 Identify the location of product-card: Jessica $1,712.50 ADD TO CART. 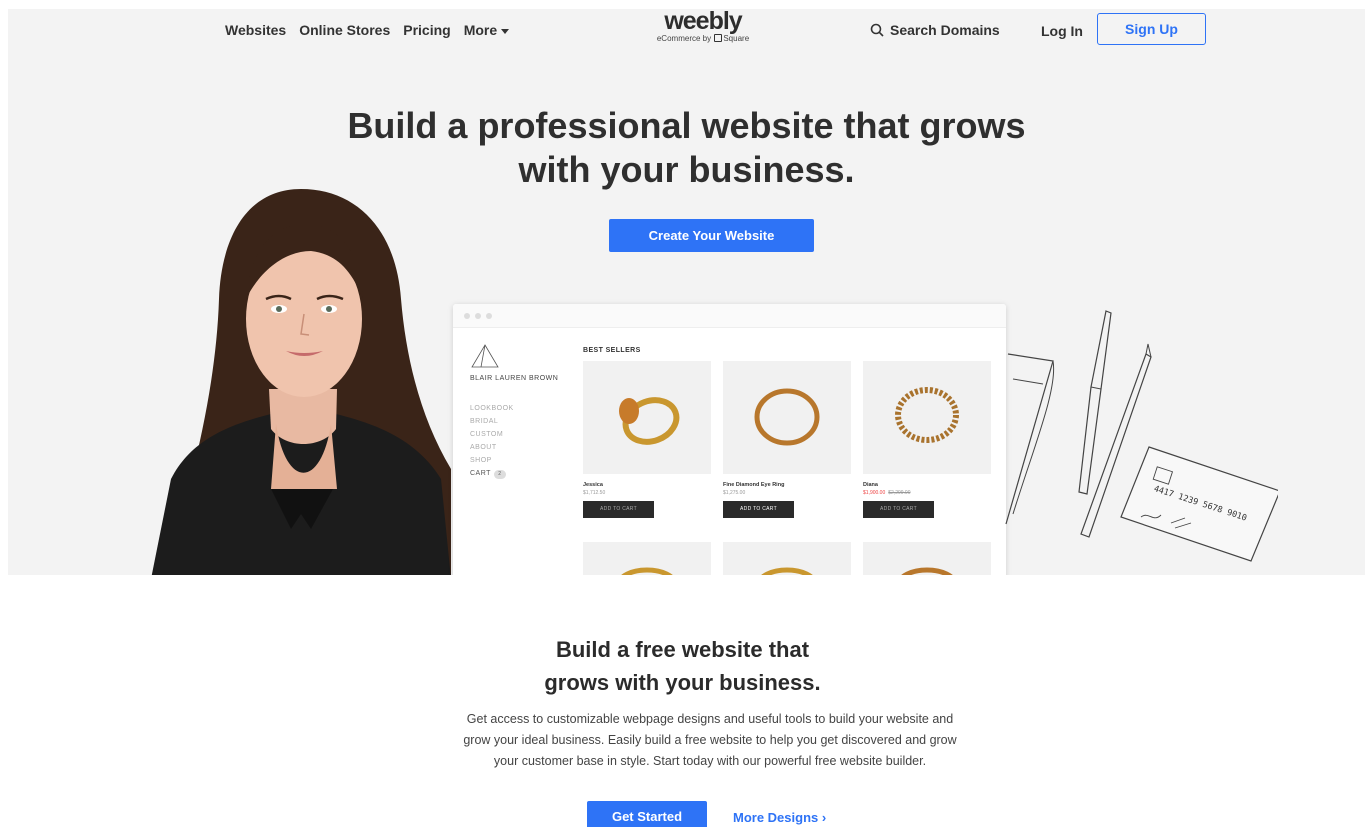
(647, 439).